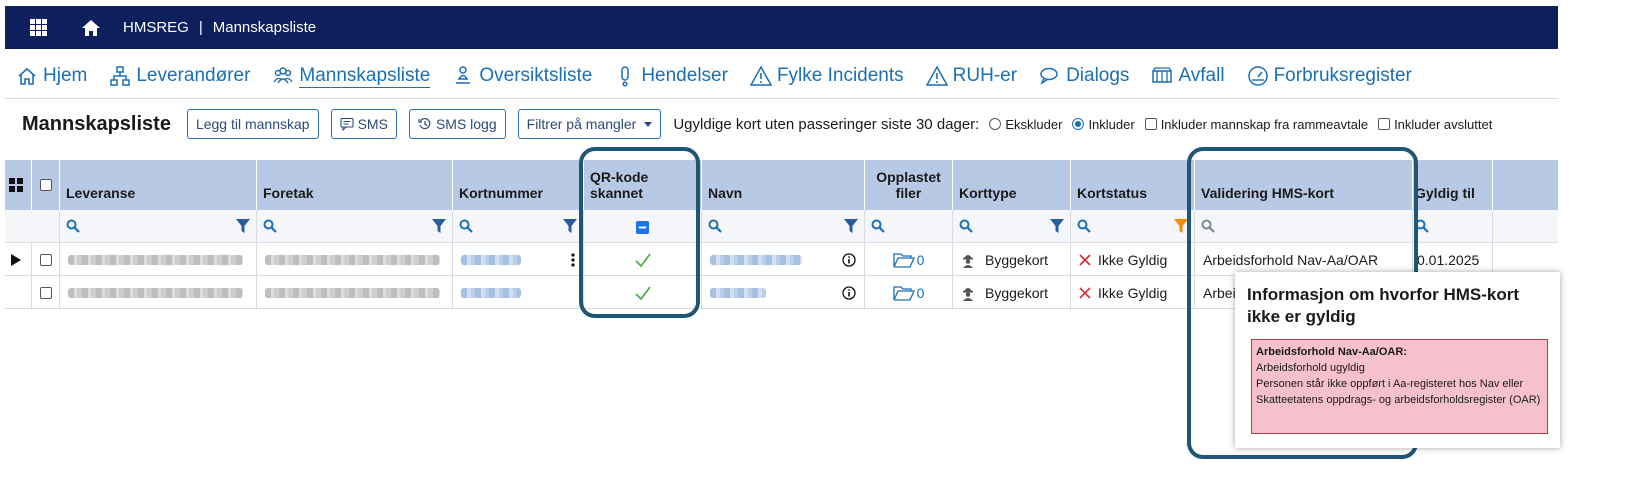 This screenshot has height=480, width=1625. What do you see at coordinates (642, 292) in the screenshot?
I see `check-icon` at bounding box center [642, 292].